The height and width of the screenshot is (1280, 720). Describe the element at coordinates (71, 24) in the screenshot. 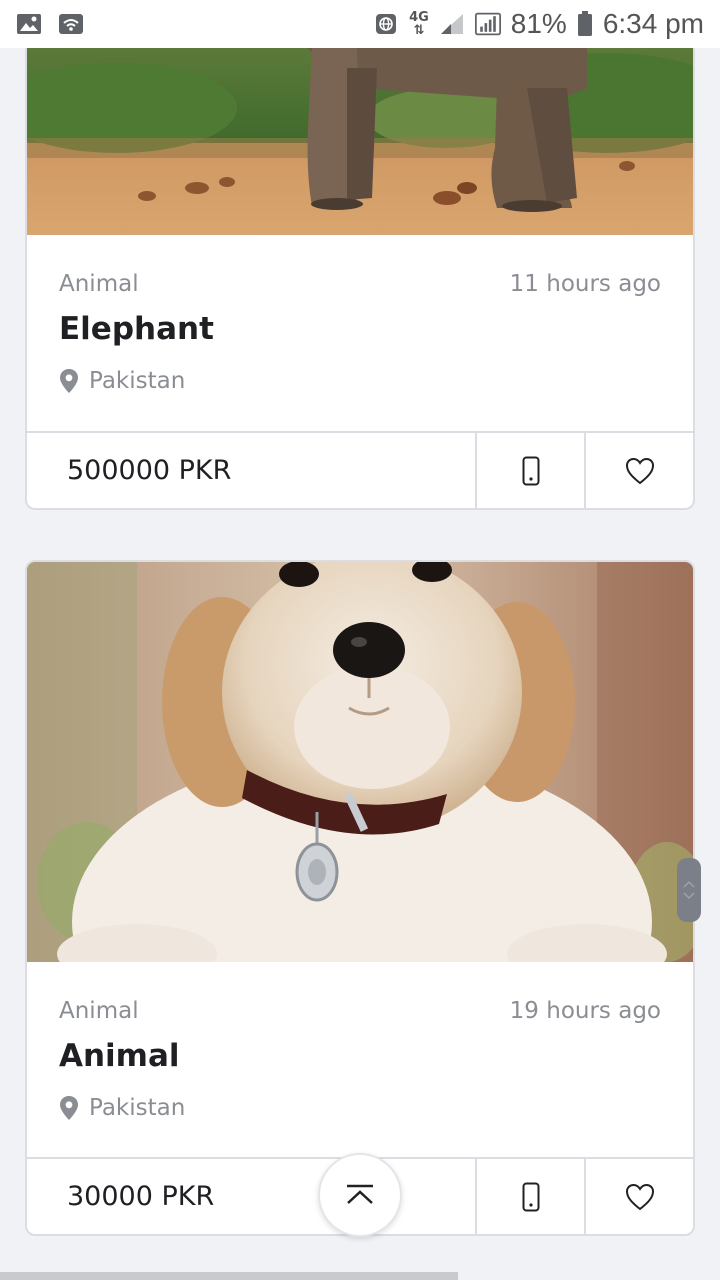

I see `wifi-icon` at that location.